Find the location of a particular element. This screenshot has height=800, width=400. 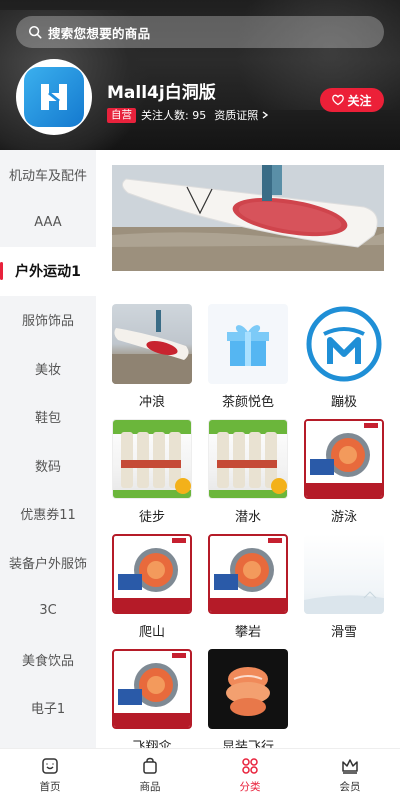

subcategory-item: 蹦极 is located at coordinates (344, 357).